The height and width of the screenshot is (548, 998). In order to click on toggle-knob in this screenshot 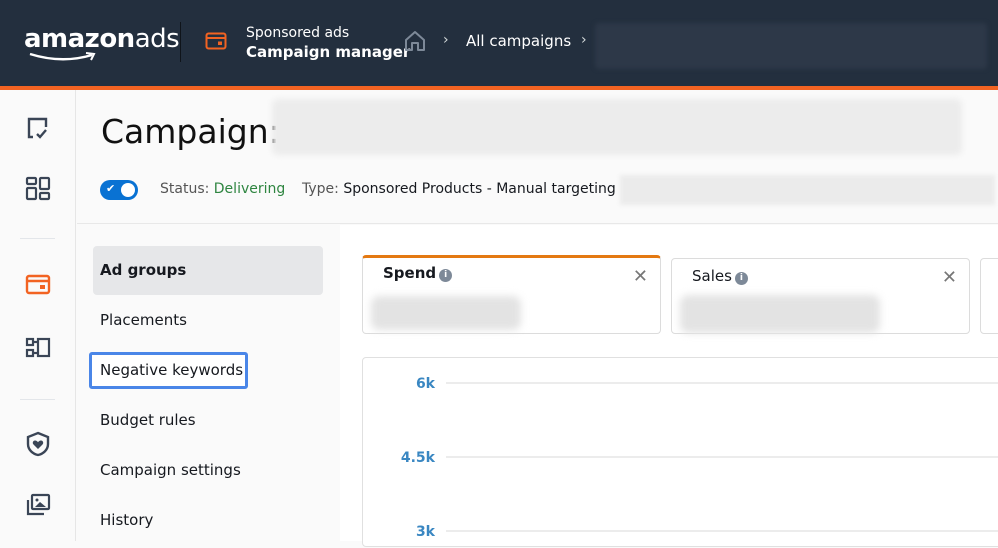, I will do `click(128, 190)`.